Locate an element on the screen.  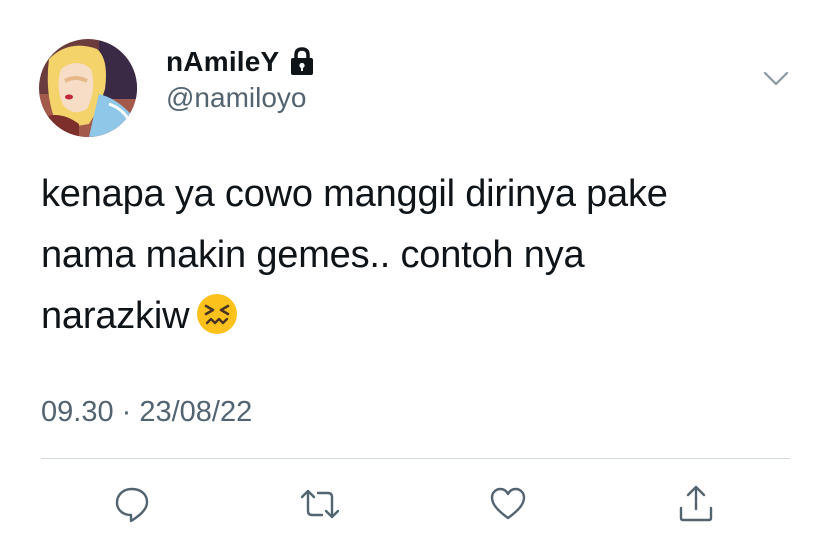
avatar-image is located at coordinates (88, 88).